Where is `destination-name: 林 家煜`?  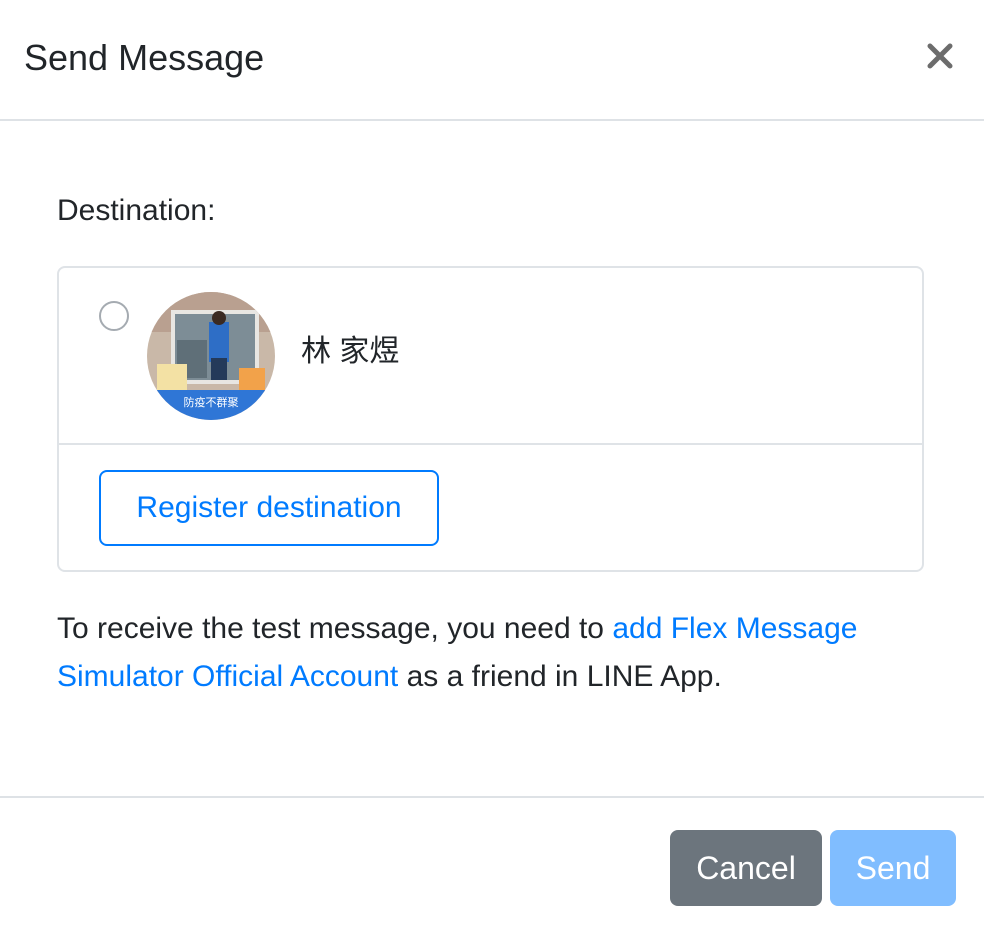 destination-name: 林 家煜 is located at coordinates (350, 351).